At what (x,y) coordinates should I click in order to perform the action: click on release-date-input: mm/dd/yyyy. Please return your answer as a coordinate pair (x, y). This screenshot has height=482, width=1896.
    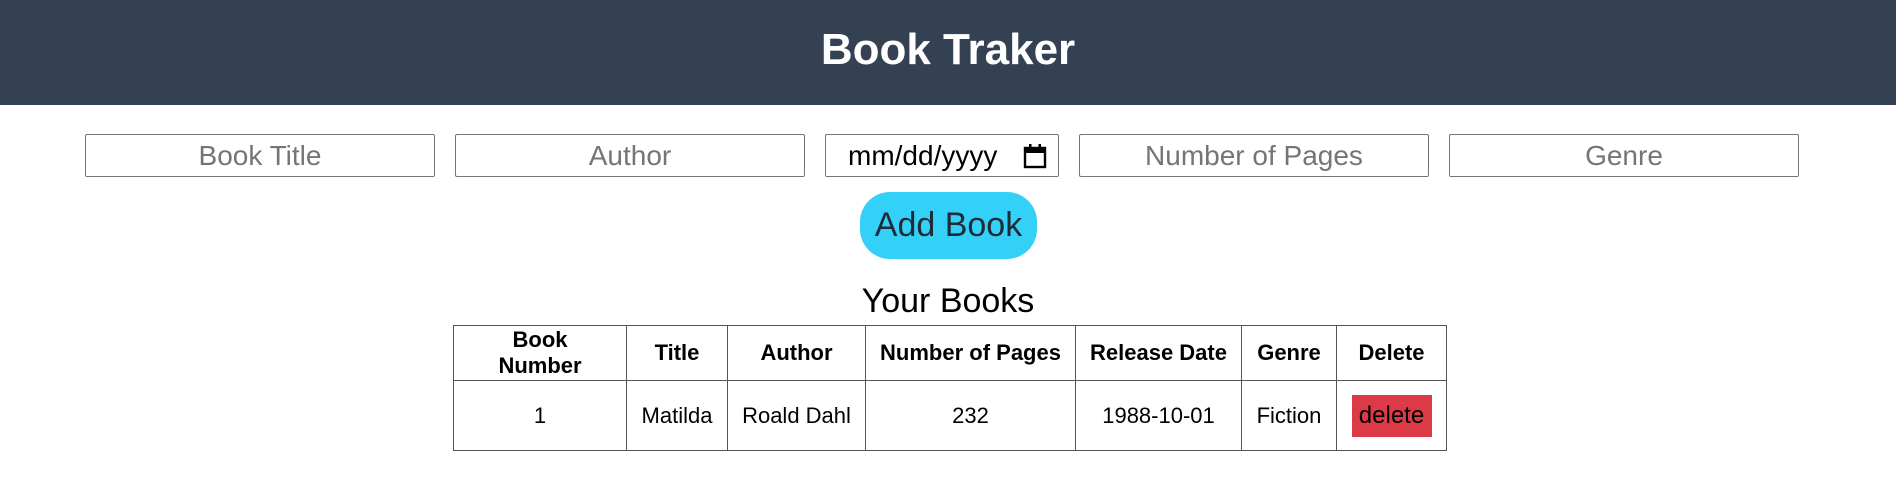
    Looking at the image, I should click on (942, 155).